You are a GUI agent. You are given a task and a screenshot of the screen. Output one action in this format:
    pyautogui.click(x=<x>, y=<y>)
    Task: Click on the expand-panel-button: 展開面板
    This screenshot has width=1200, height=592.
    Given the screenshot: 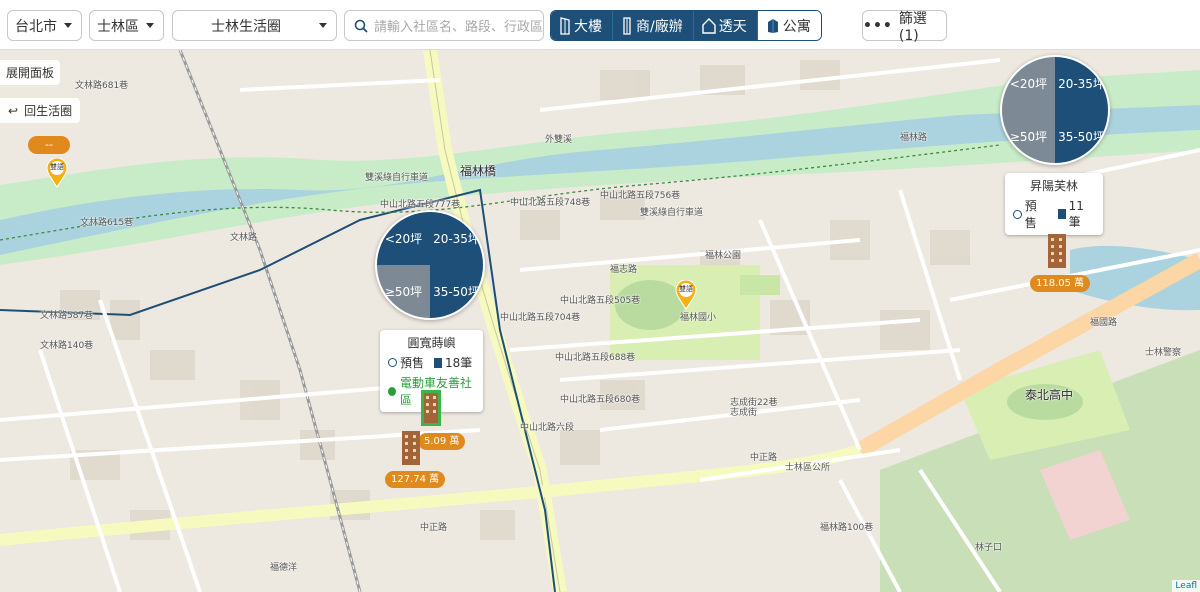 What is the action you would take?
    pyautogui.click(x=30, y=72)
    